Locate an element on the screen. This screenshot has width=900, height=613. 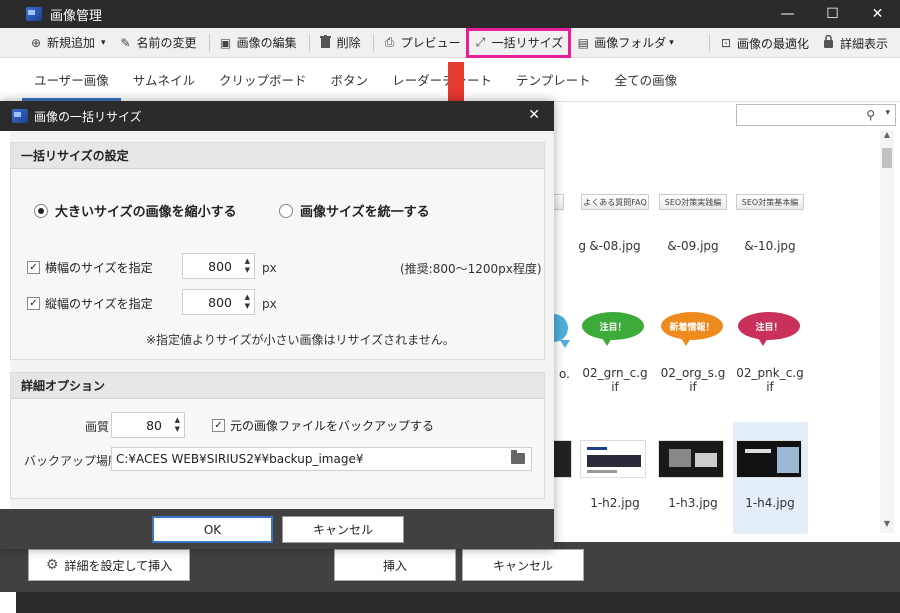
rename-button: ✎ 名前の変更 is located at coordinates (158, 43).